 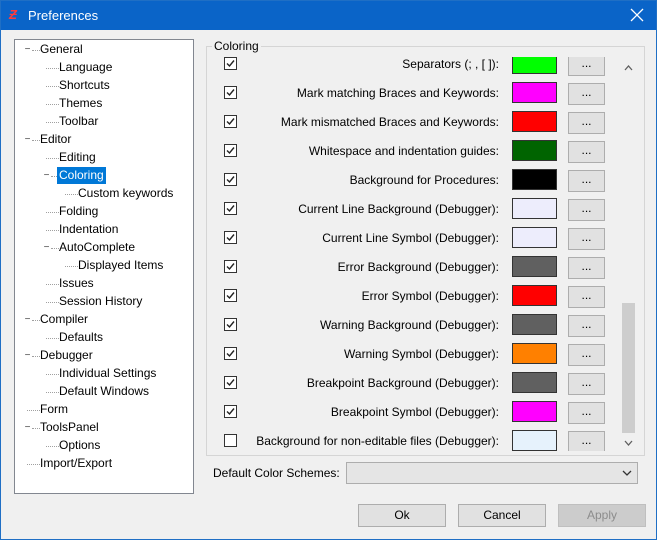 What do you see at coordinates (88, 229) in the screenshot?
I see `tree-item-indentation: Indentation` at bounding box center [88, 229].